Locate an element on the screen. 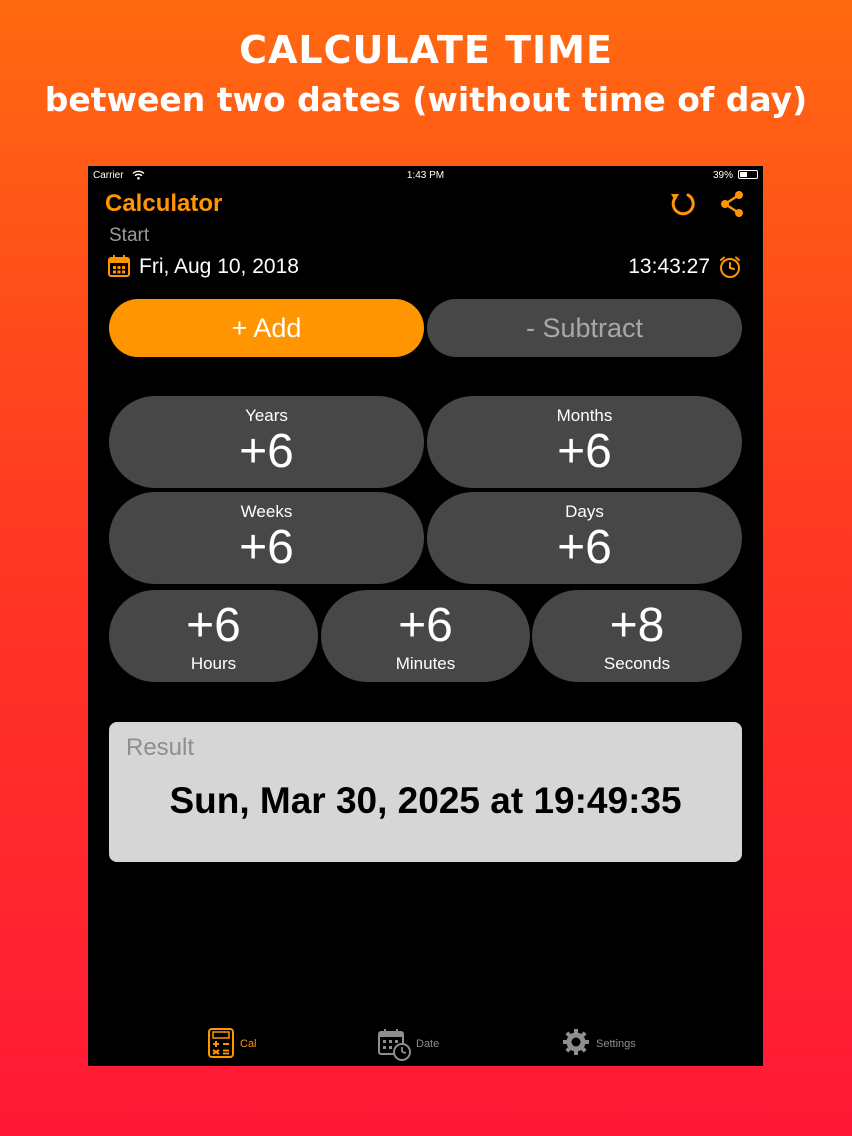  result-label: Result is located at coordinates (160, 747).